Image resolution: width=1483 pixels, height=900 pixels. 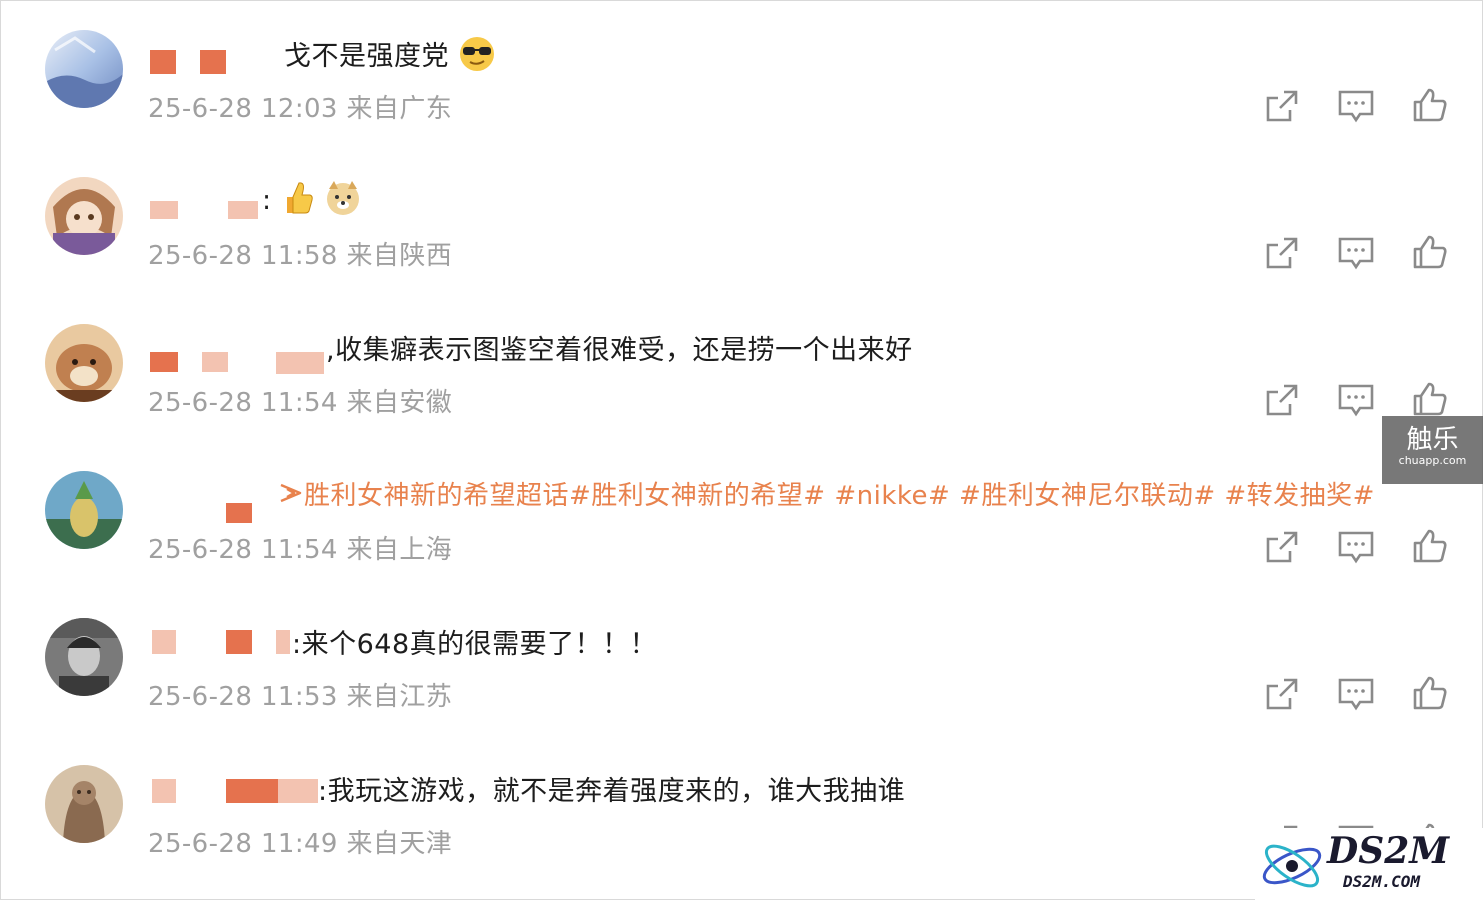 I want to click on comment-text: :我玩这游戏，就不是奔着强度来的，谁大我抽谁, so click(x=612, y=791).